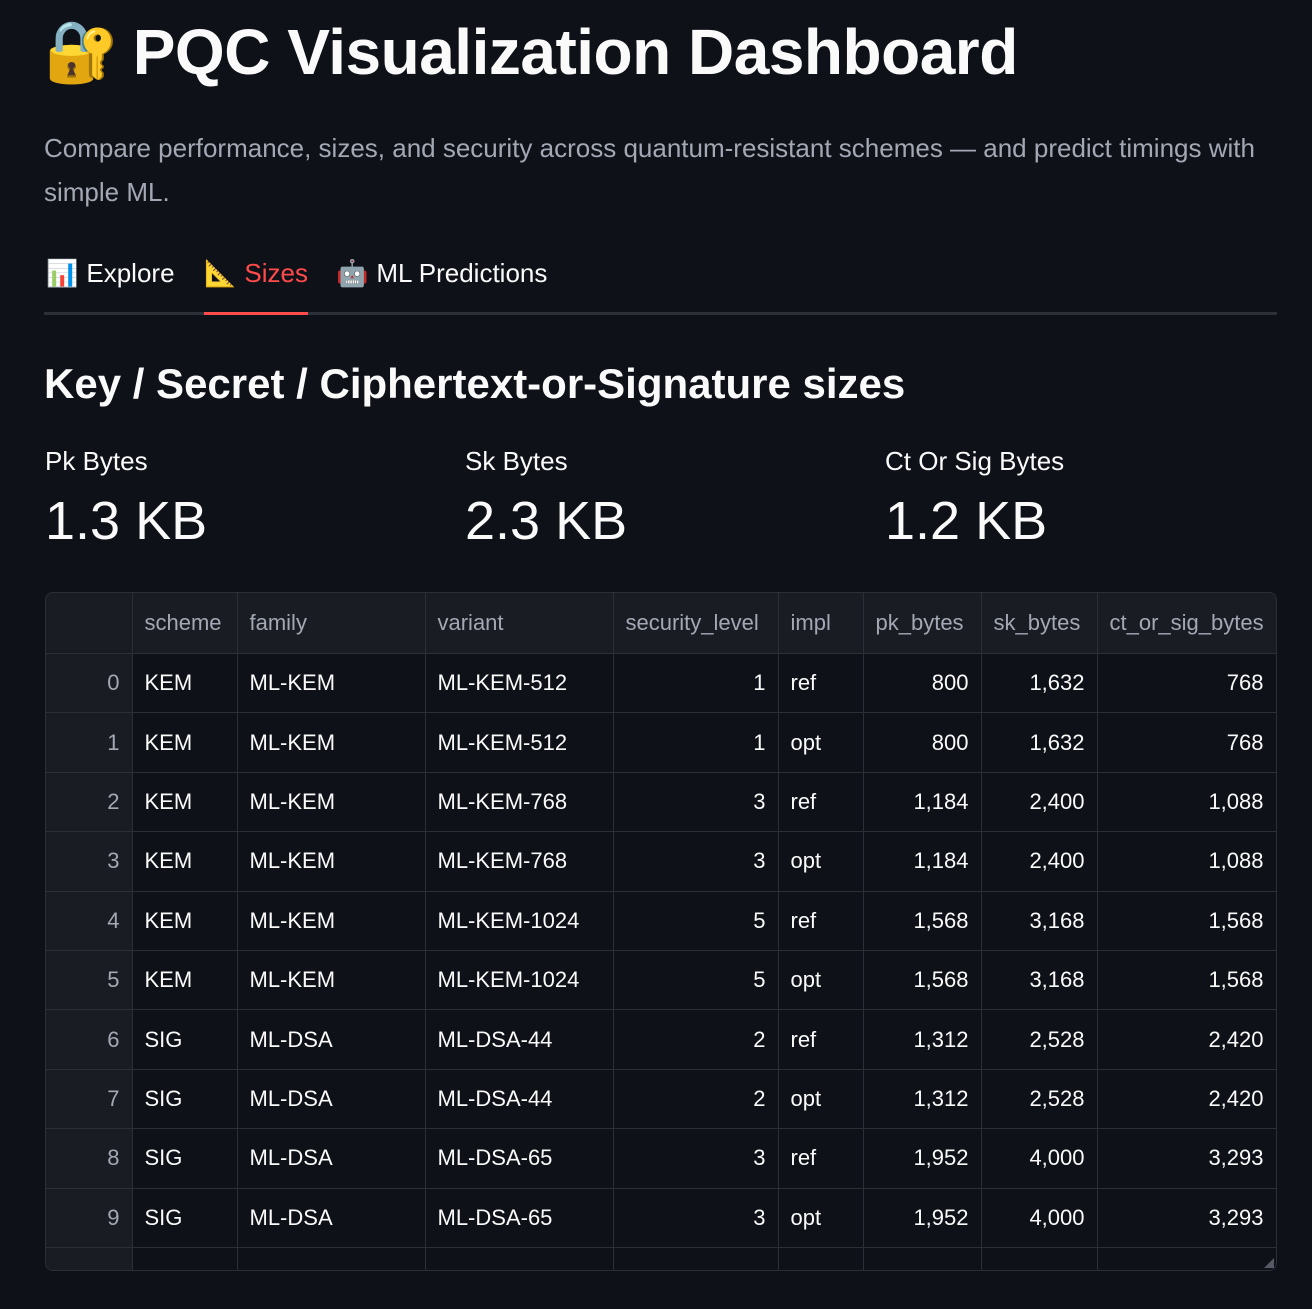  Describe the element at coordinates (89, 980) in the screenshot. I see `cell-index: 5` at that location.